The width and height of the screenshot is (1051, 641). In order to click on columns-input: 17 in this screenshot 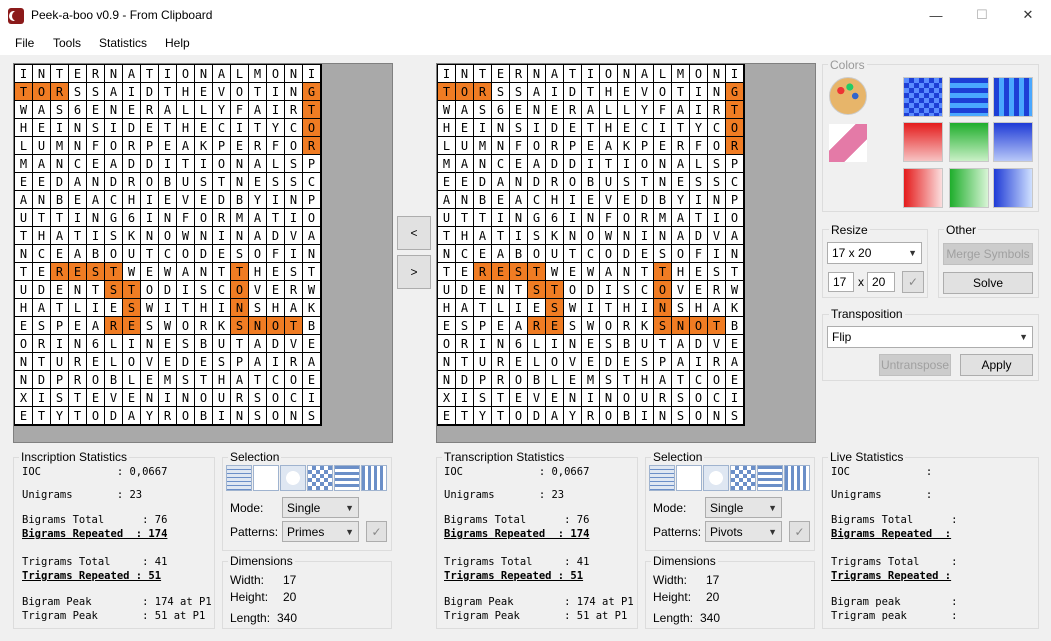, I will do `click(841, 282)`.